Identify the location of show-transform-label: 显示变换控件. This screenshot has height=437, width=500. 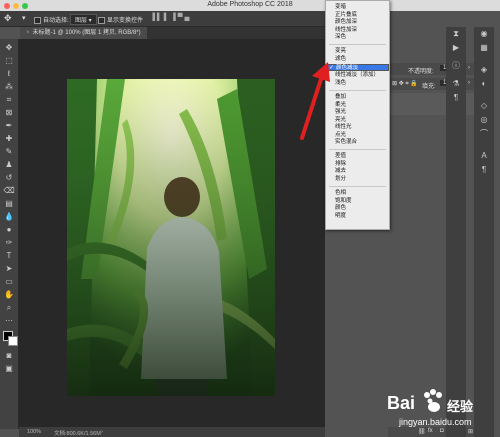
(125, 21).